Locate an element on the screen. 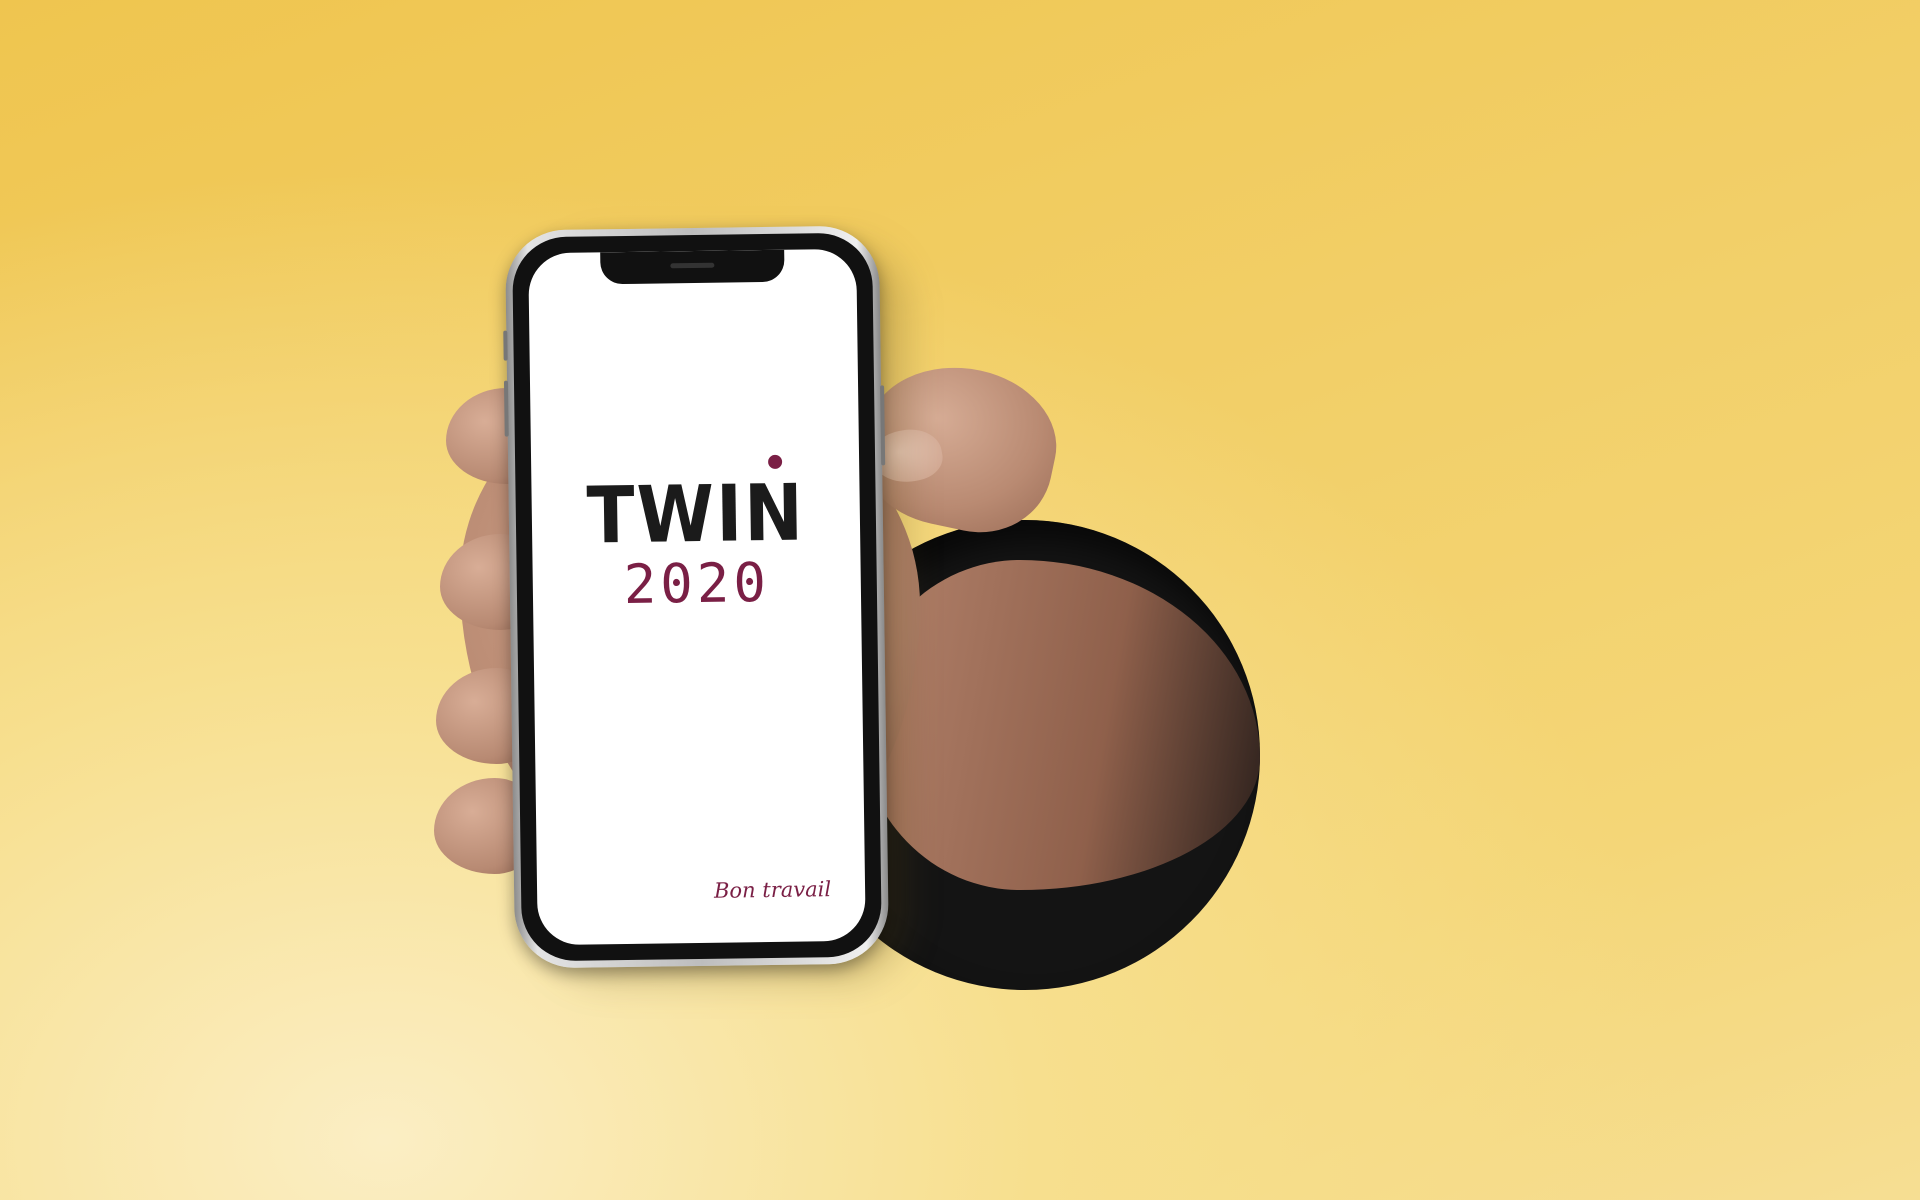 Image resolution: width=1920 pixels, height=1200 pixels. smartphone: TWIN 2020 Bon travail is located at coordinates (696, 597).